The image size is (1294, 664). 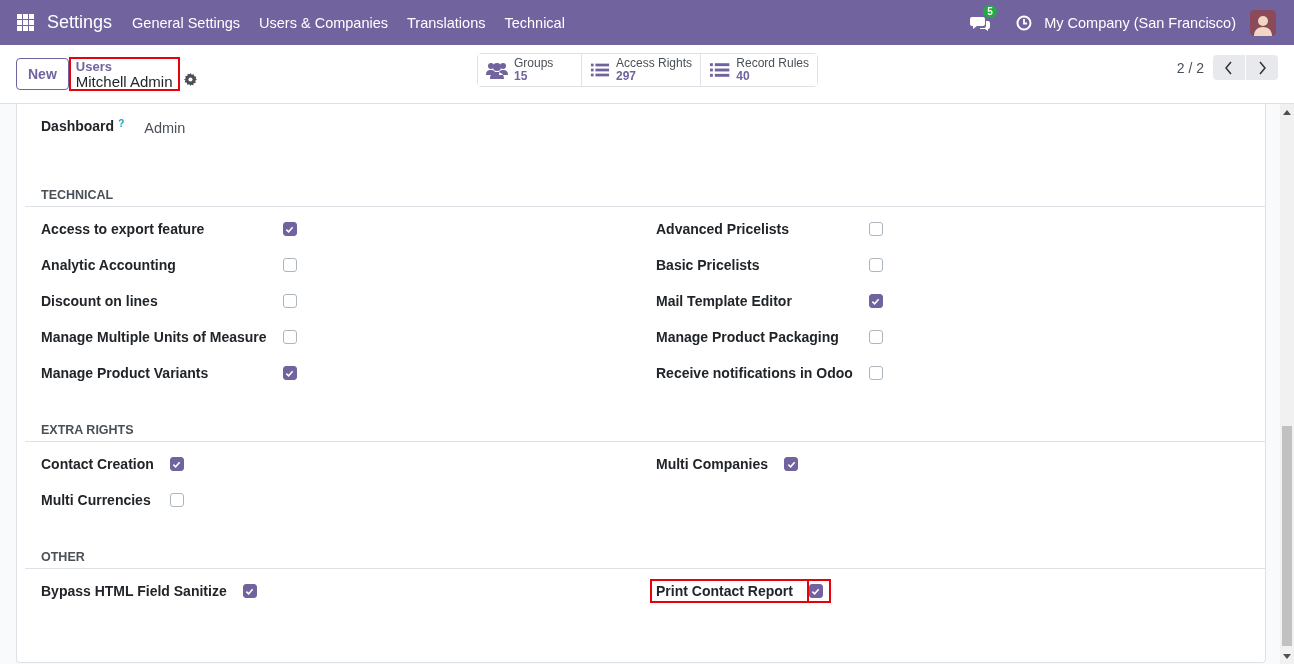 I want to click on previous-button, so click(x=1229, y=67).